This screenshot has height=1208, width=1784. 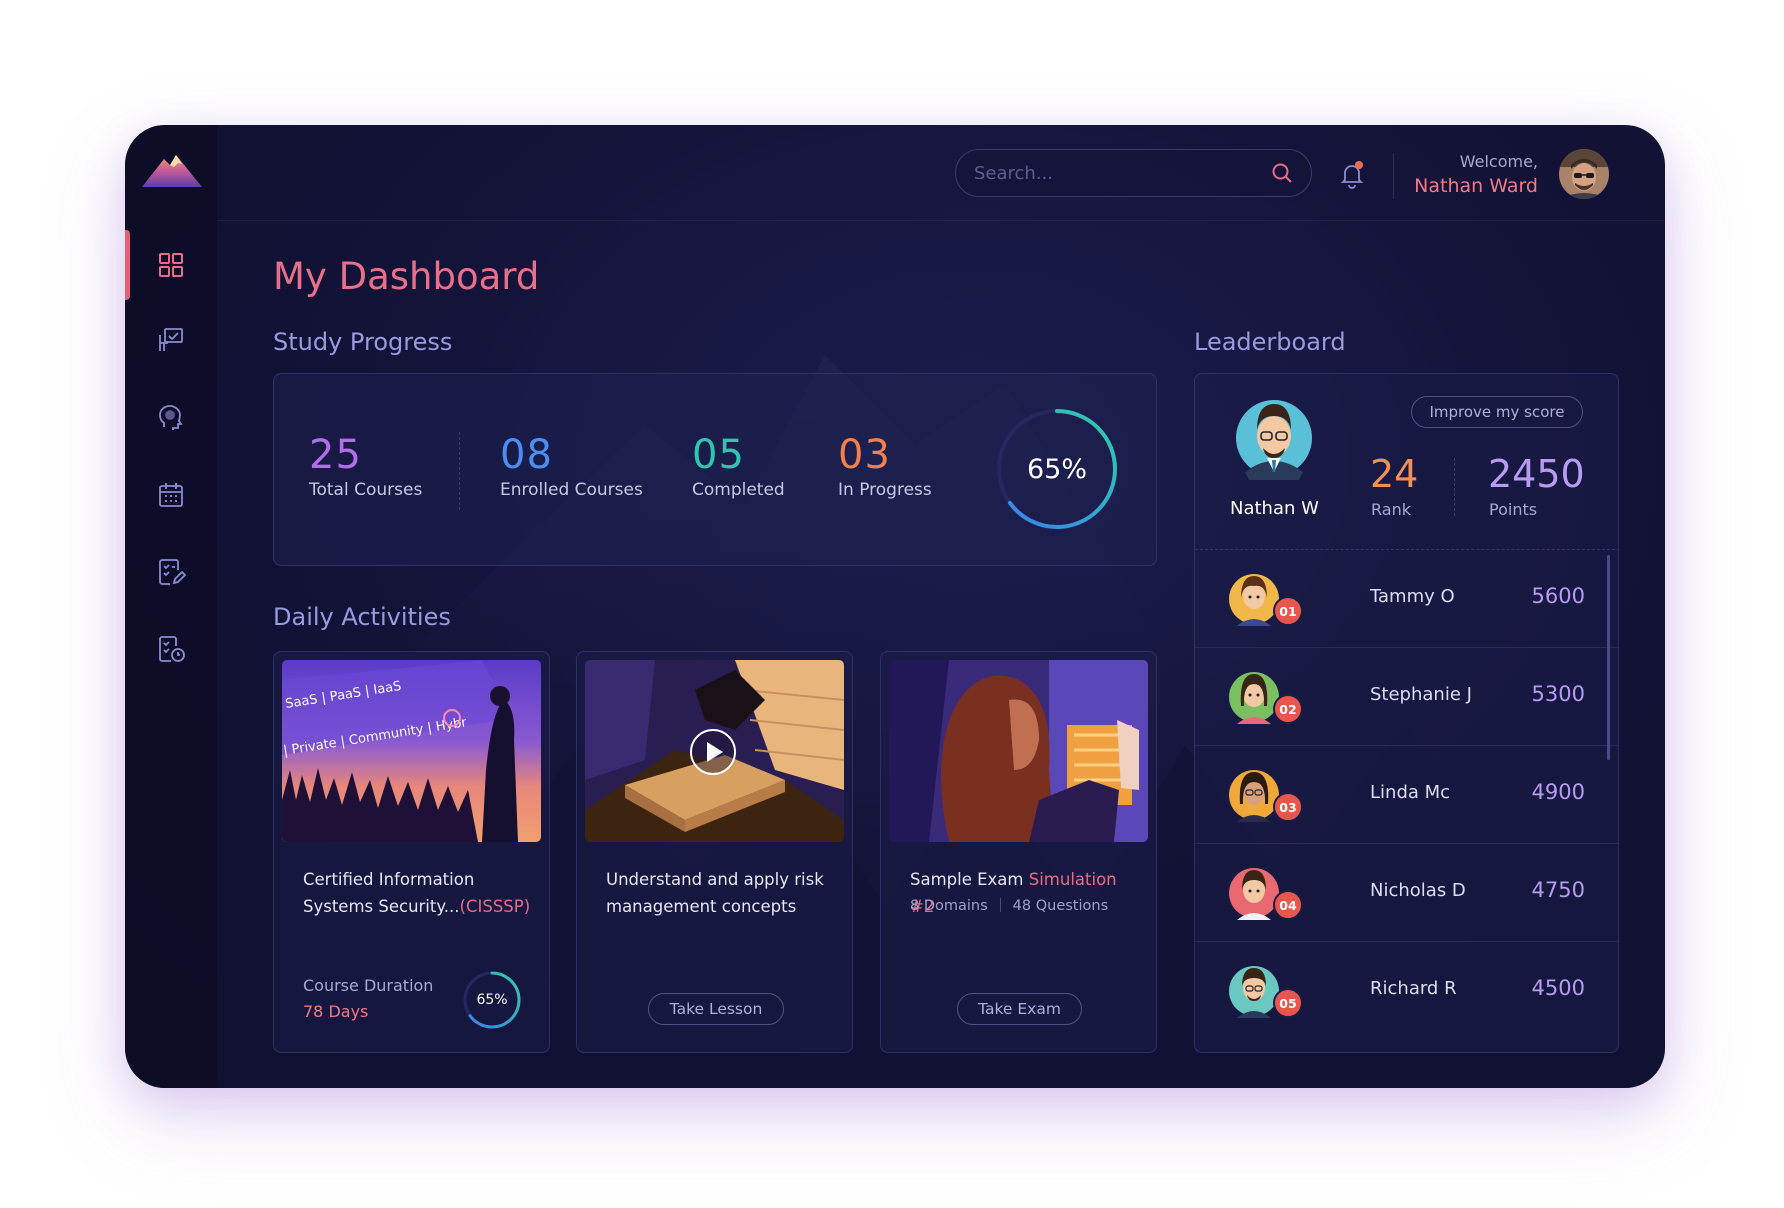 I want to click on leaderboard-row: 04 Nicholas D 4750, so click(x=1406, y=893).